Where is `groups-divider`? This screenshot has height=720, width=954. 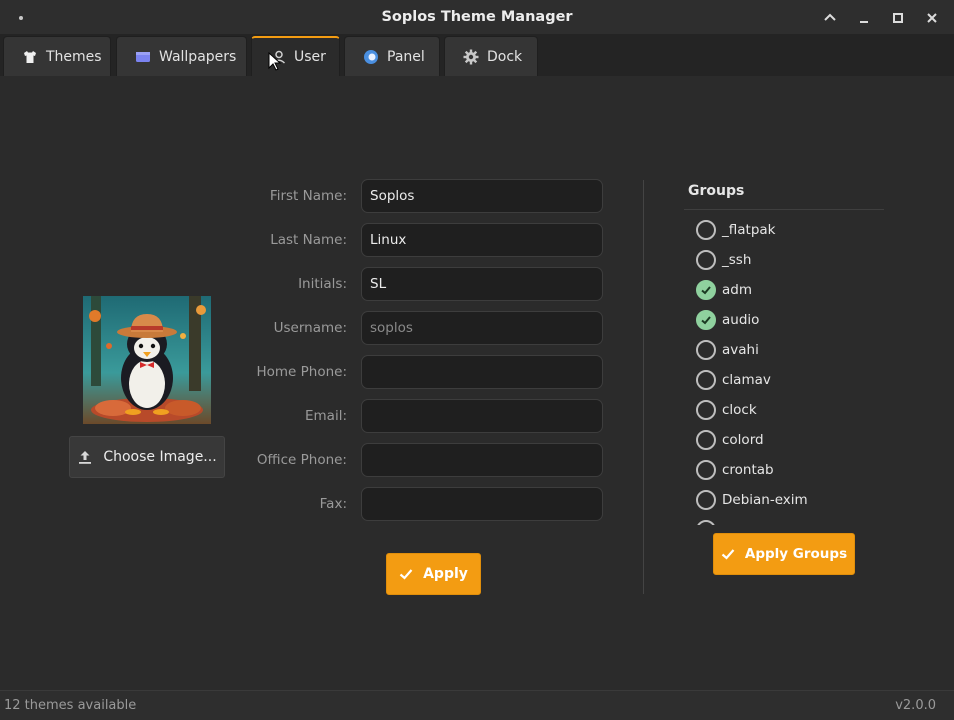
groups-divider is located at coordinates (784, 209).